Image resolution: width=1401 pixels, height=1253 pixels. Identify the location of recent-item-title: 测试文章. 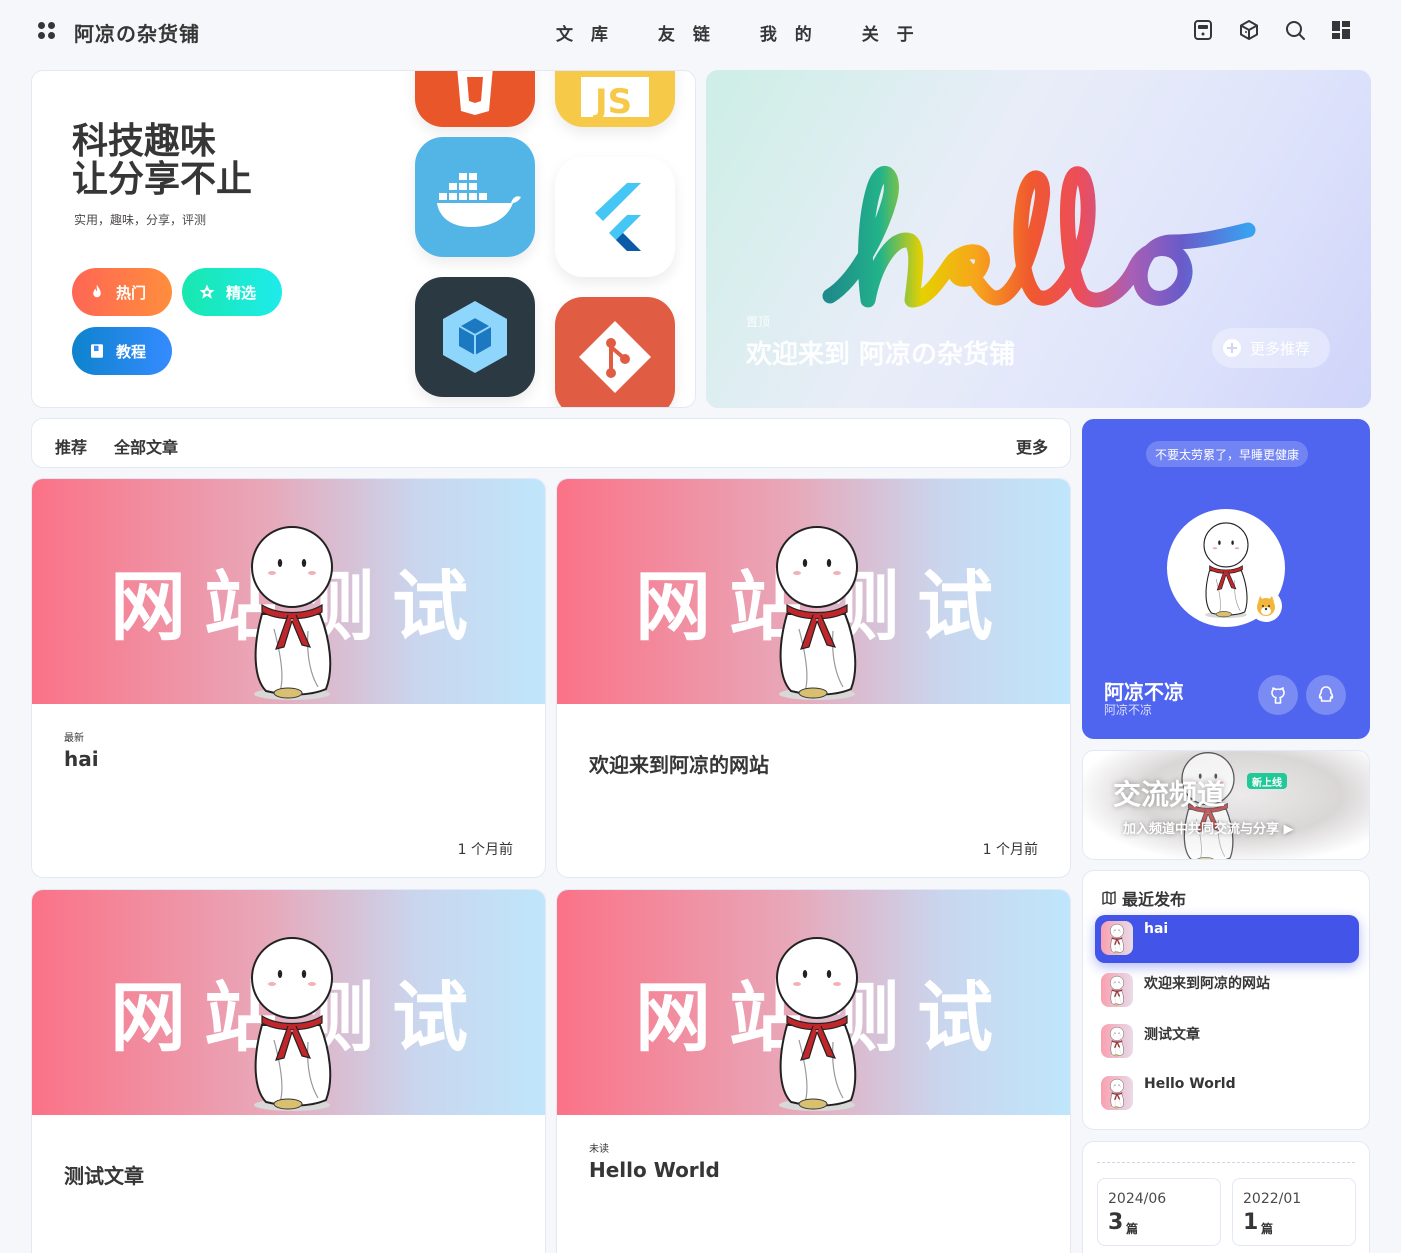
(1172, 1035).